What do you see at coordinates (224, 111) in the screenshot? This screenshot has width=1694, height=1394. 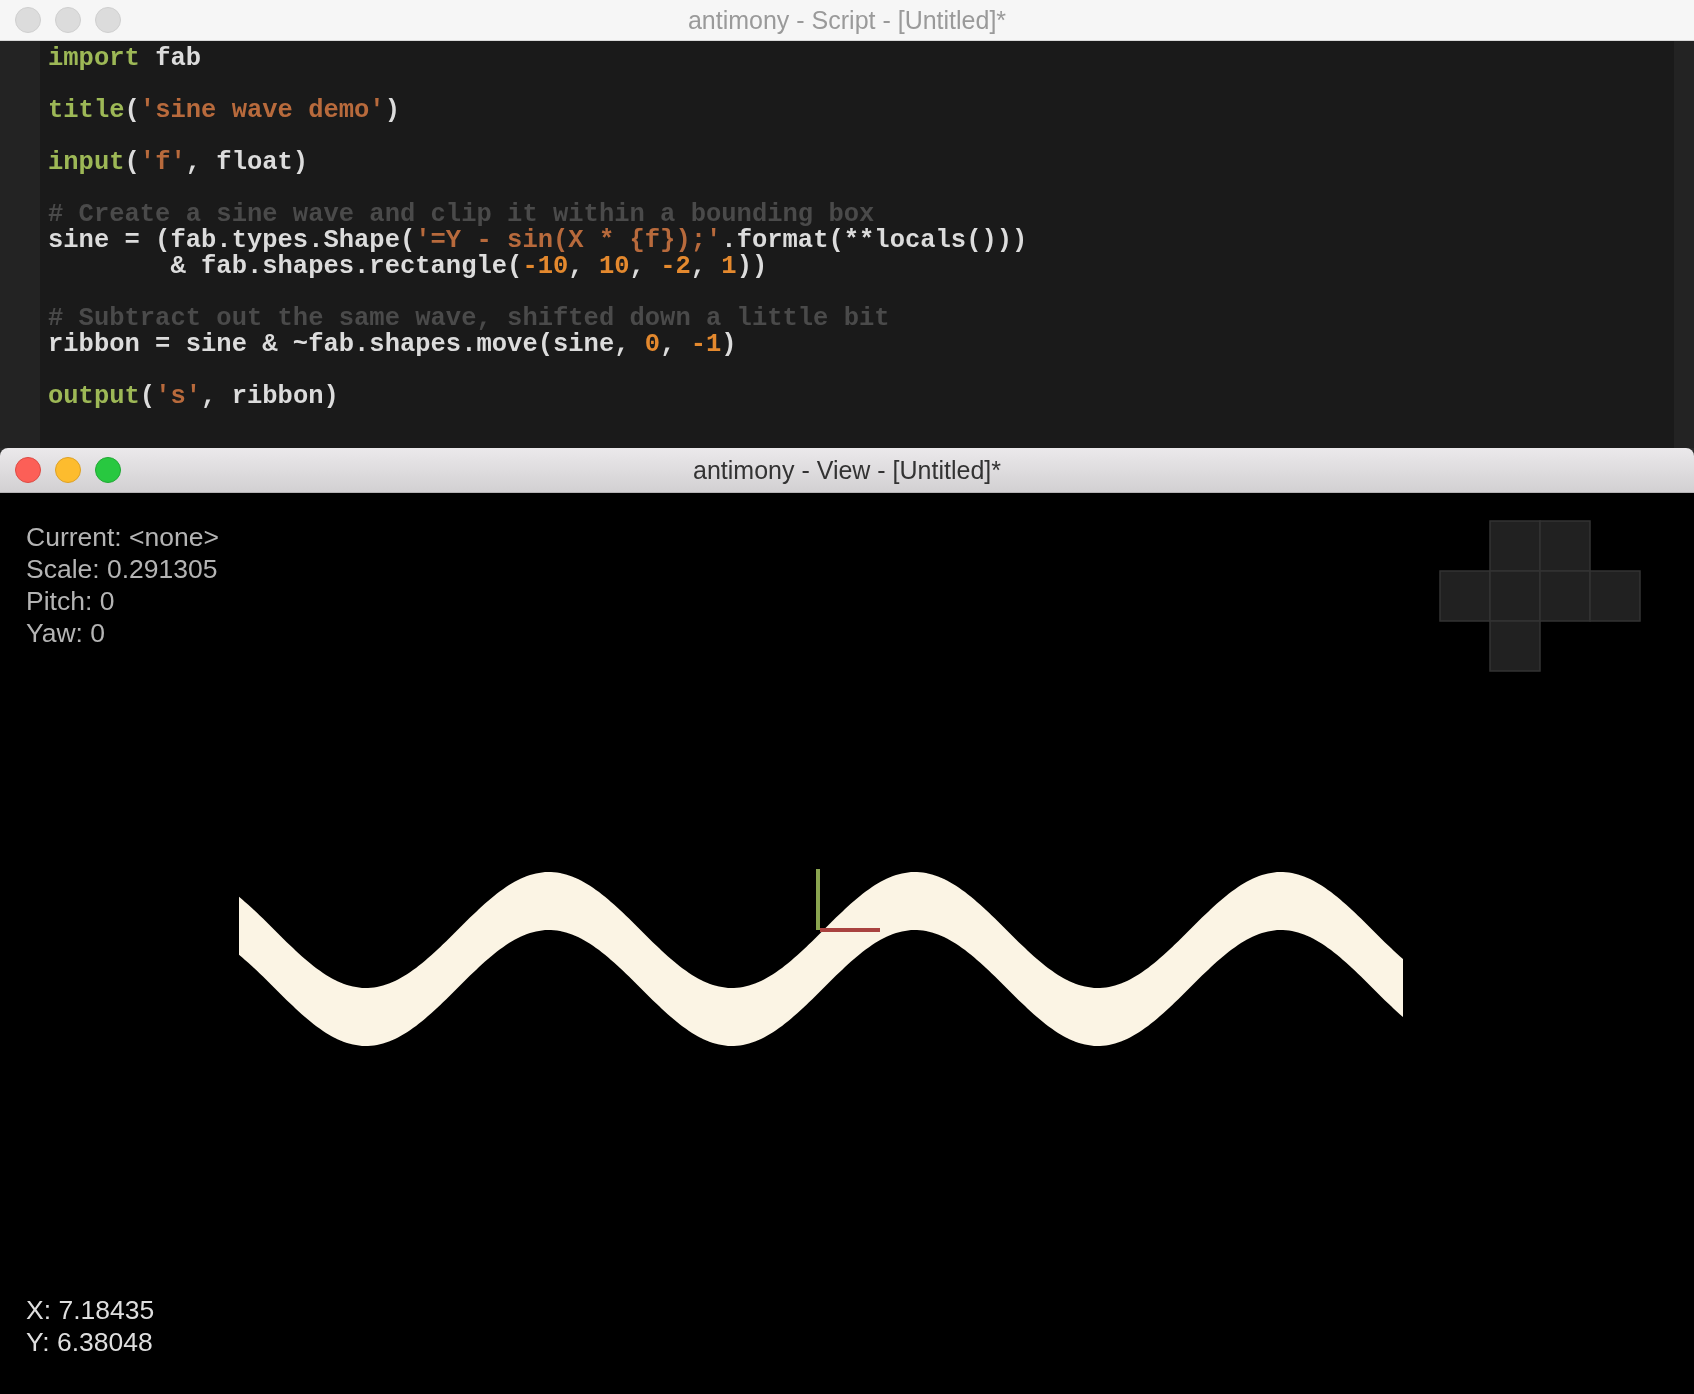 I see `code-line: title('sine wave demo')` at bounding box center [224, 111].